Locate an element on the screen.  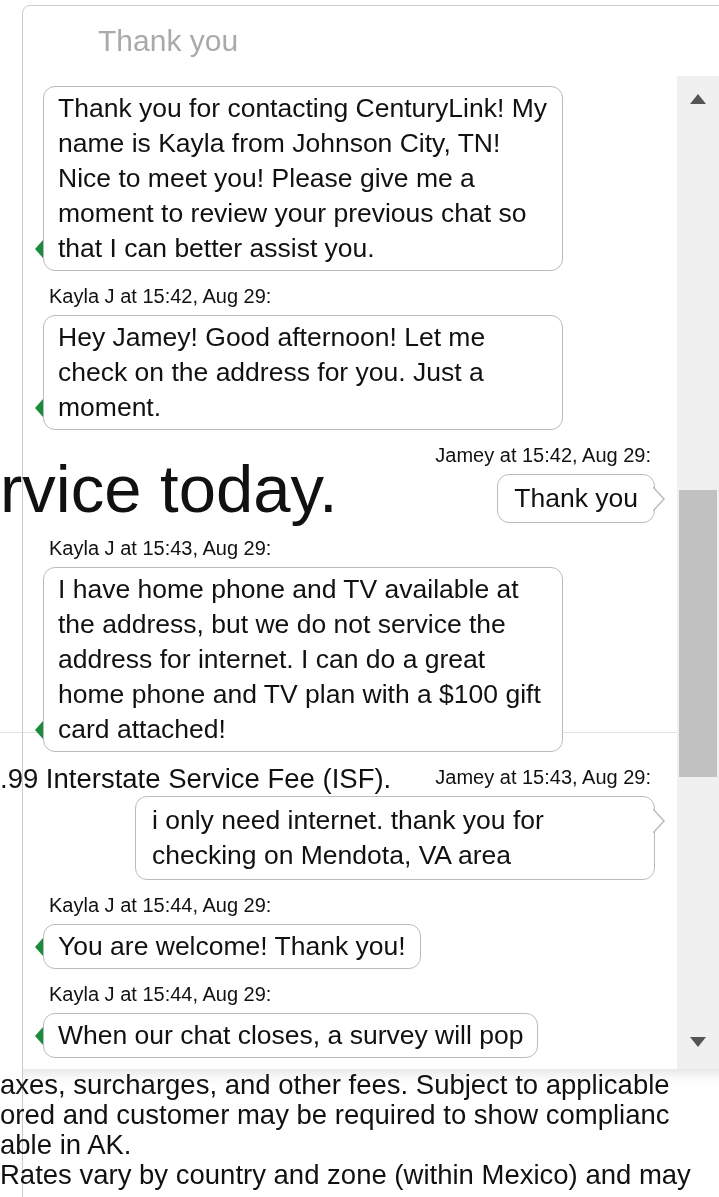
background-text: .99 Interstate Service Fee (ISF). is located at coordinates (196, 779).